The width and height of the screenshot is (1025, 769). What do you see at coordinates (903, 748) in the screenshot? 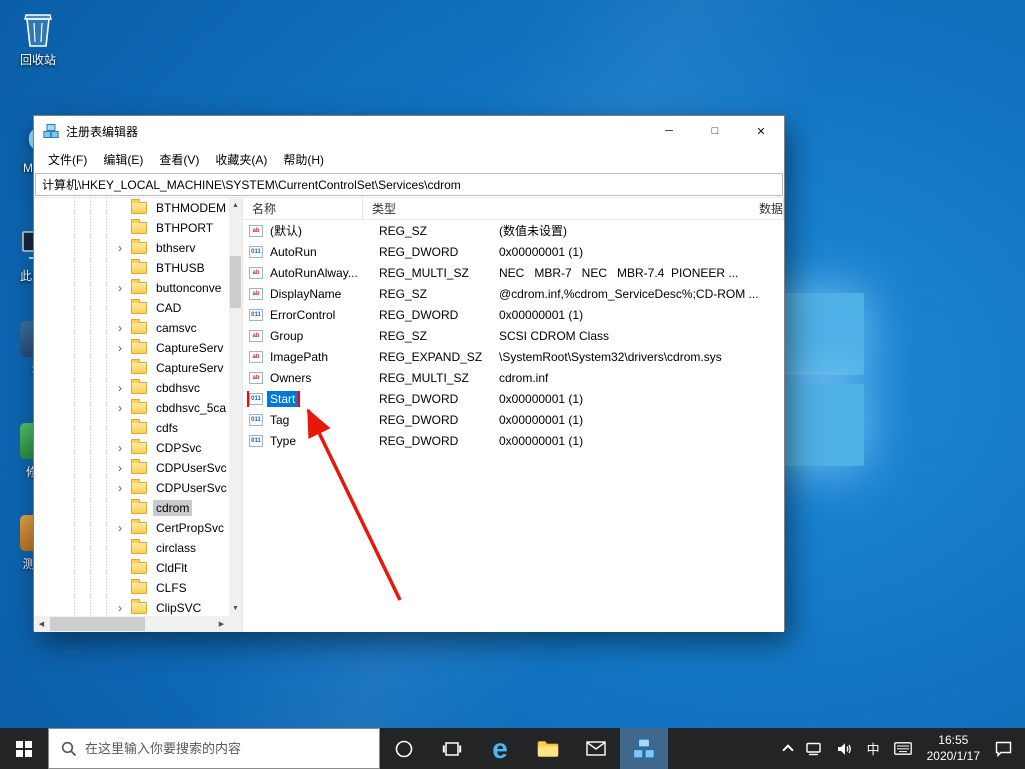
I see `touch-keyboard-icon` at bounding box center [903, 748].